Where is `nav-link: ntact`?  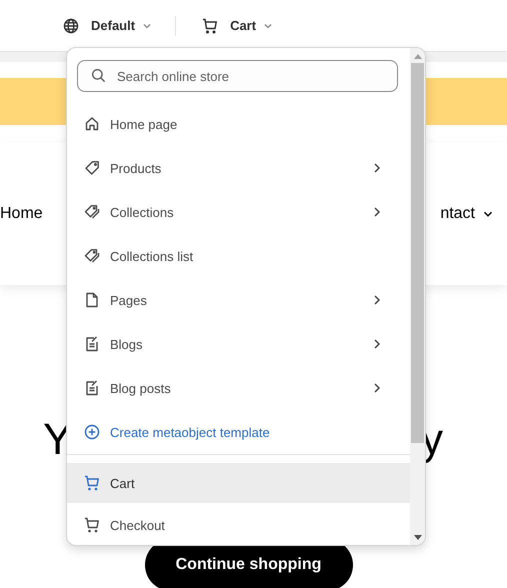
nav-link: ntact is located at coordinates (467, 213).